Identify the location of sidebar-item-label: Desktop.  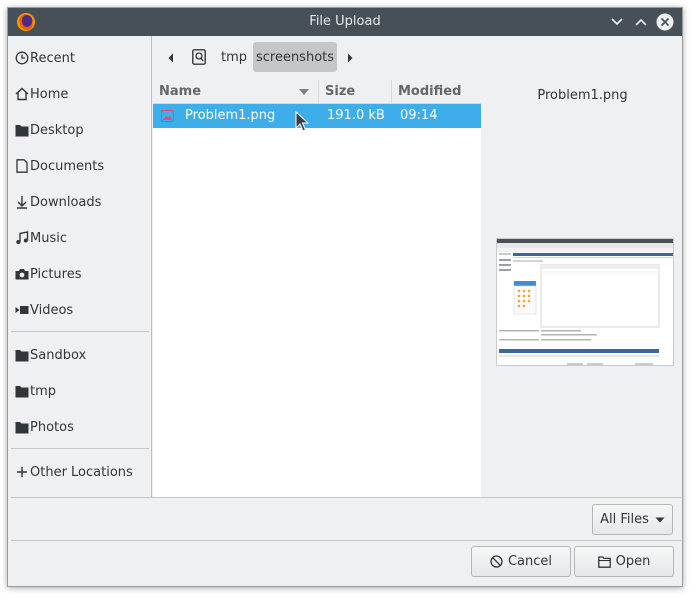
(57, 130).